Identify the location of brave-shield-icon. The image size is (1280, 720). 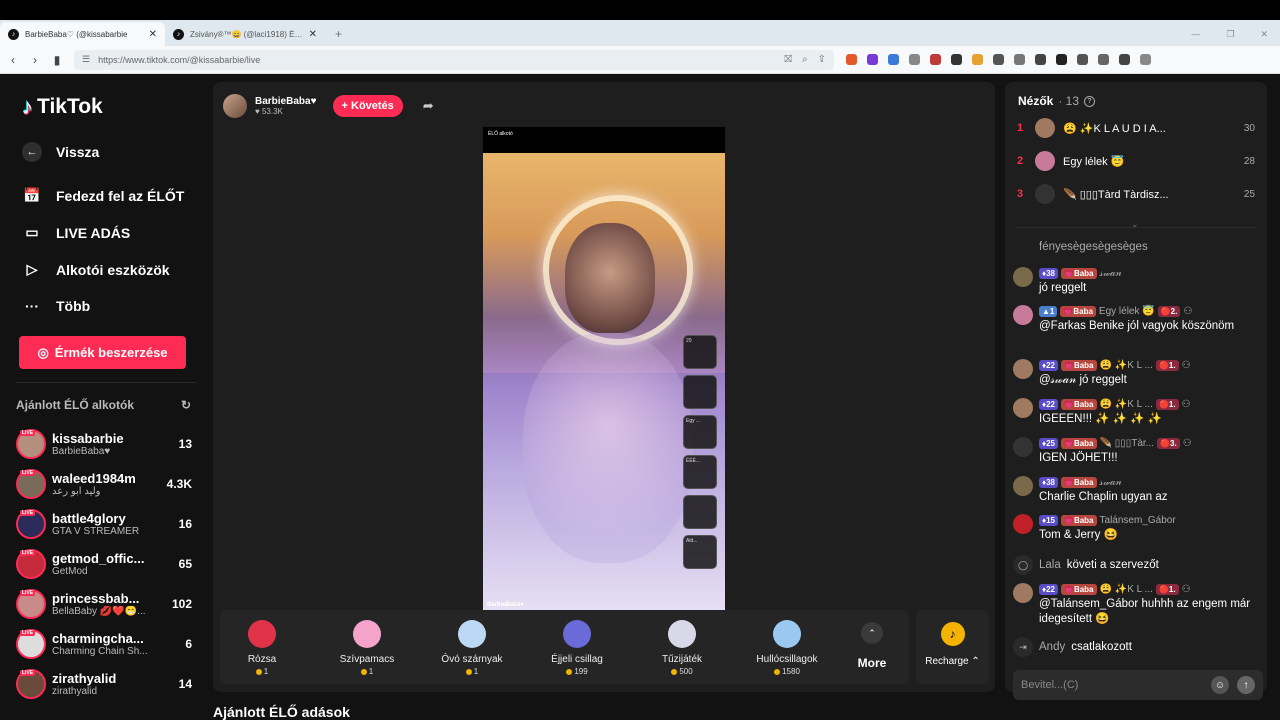
(851, 59).